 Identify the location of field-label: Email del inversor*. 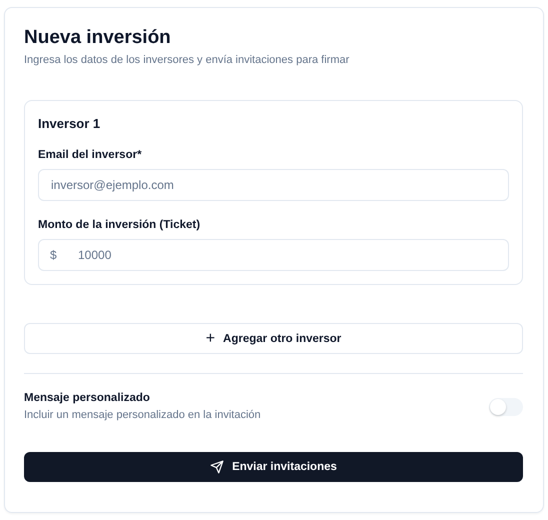
(90, 155).